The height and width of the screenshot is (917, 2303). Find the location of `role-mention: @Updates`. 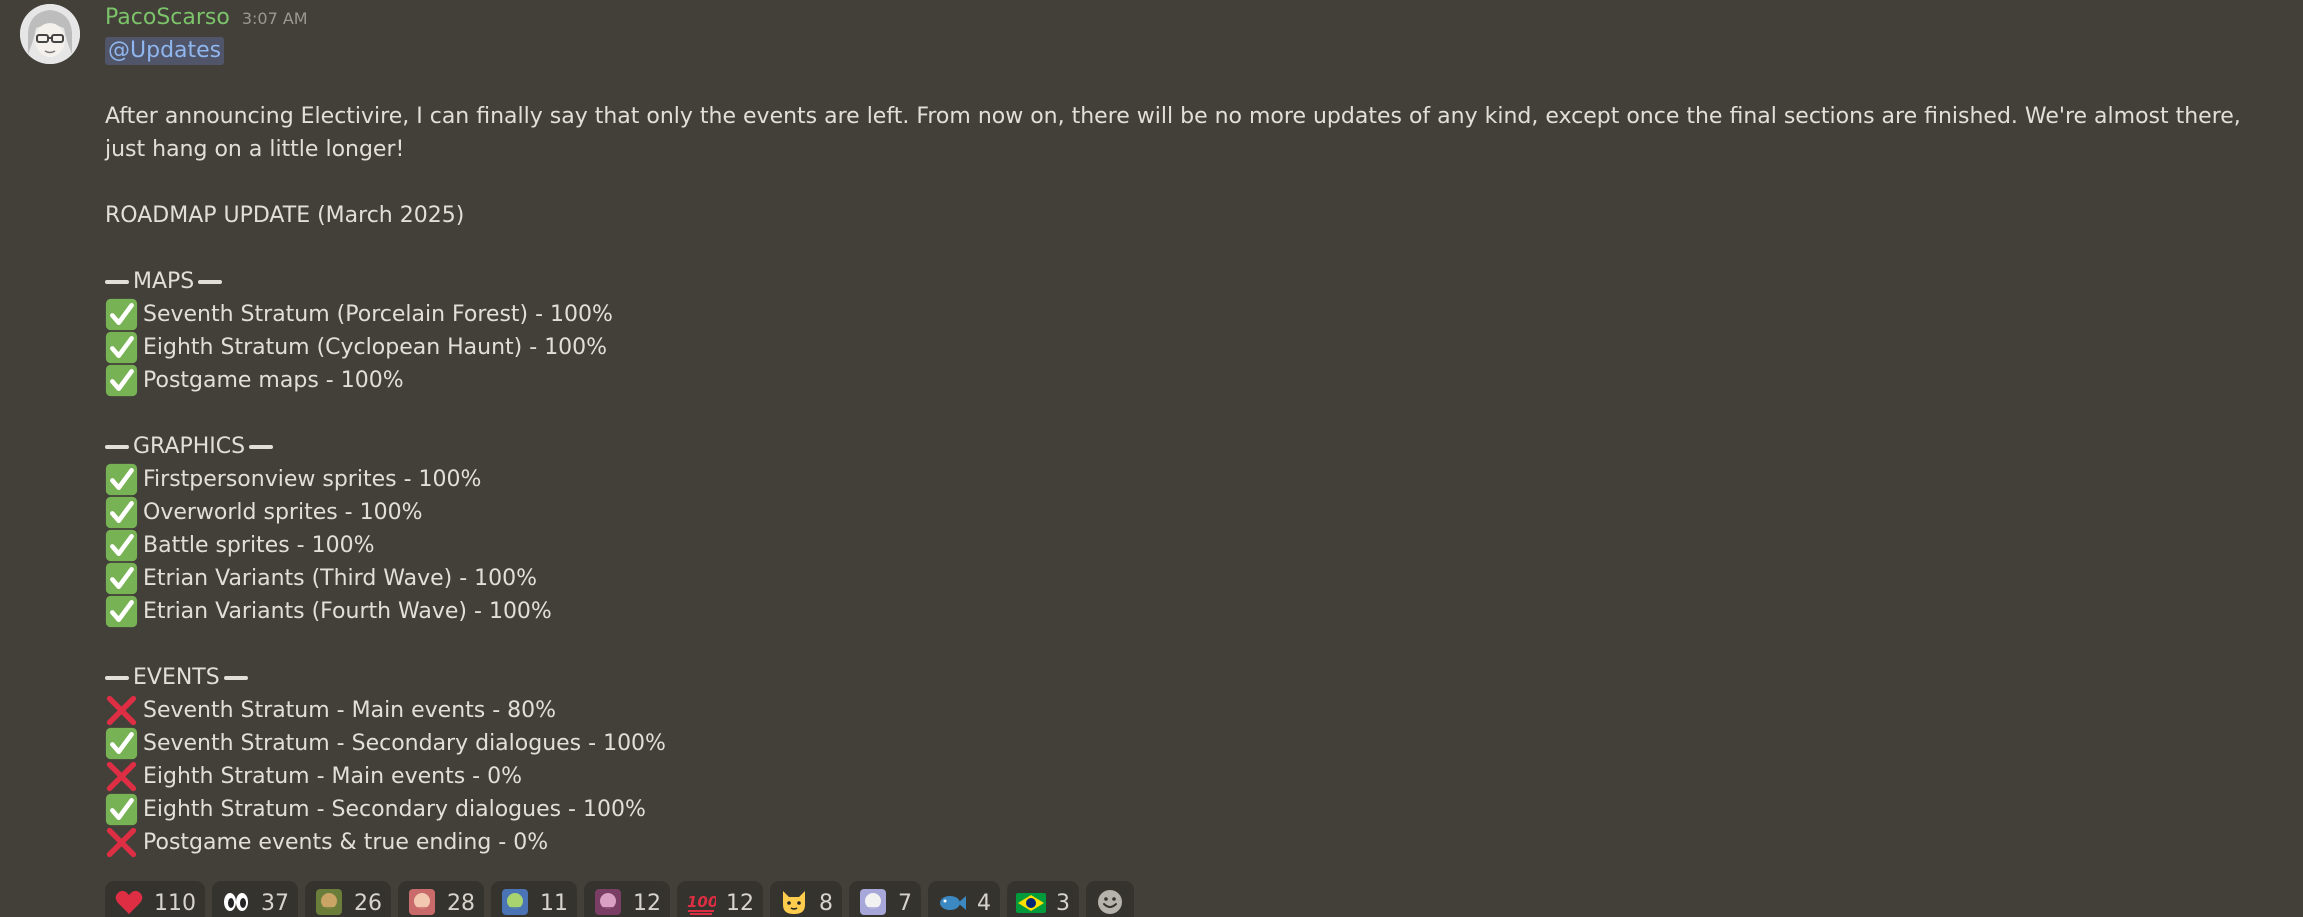

role-mention: @Updates is located at coordinates (165, 50).